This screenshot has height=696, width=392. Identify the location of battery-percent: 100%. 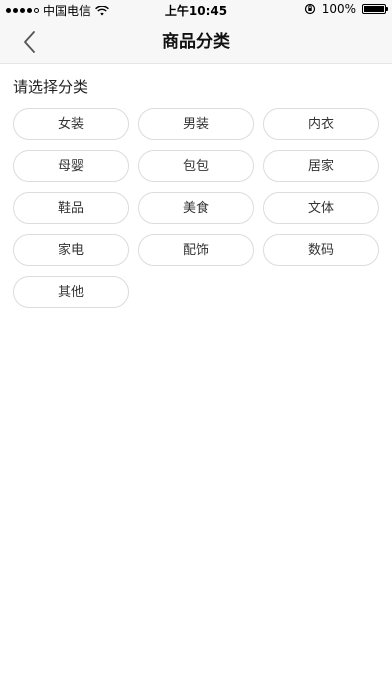
(338, 9).